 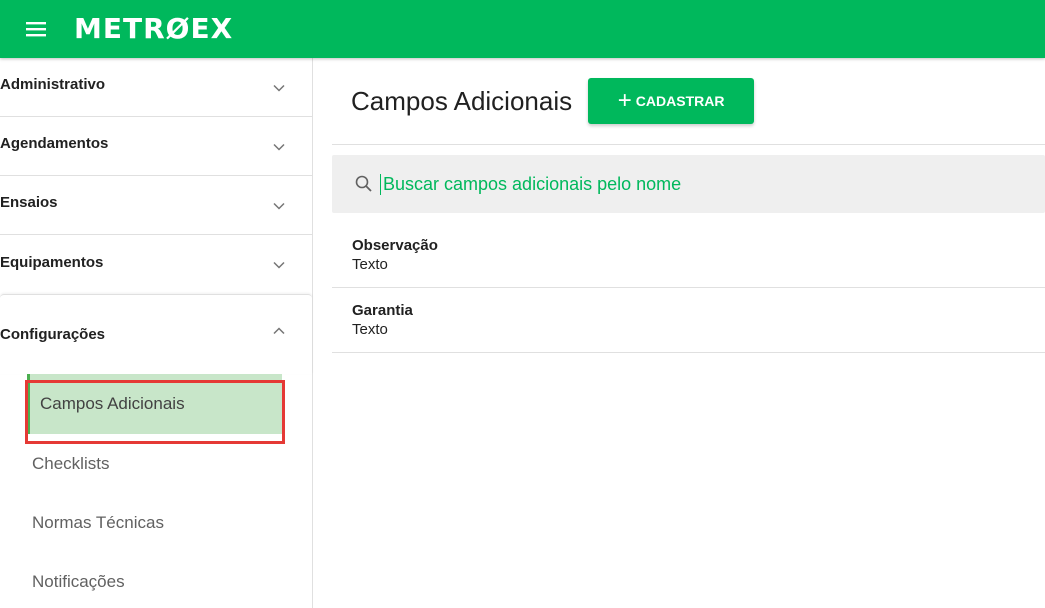 I want to click on page-header: Campos Adicionais + CADASTRAR, so click(x=688, y=101).